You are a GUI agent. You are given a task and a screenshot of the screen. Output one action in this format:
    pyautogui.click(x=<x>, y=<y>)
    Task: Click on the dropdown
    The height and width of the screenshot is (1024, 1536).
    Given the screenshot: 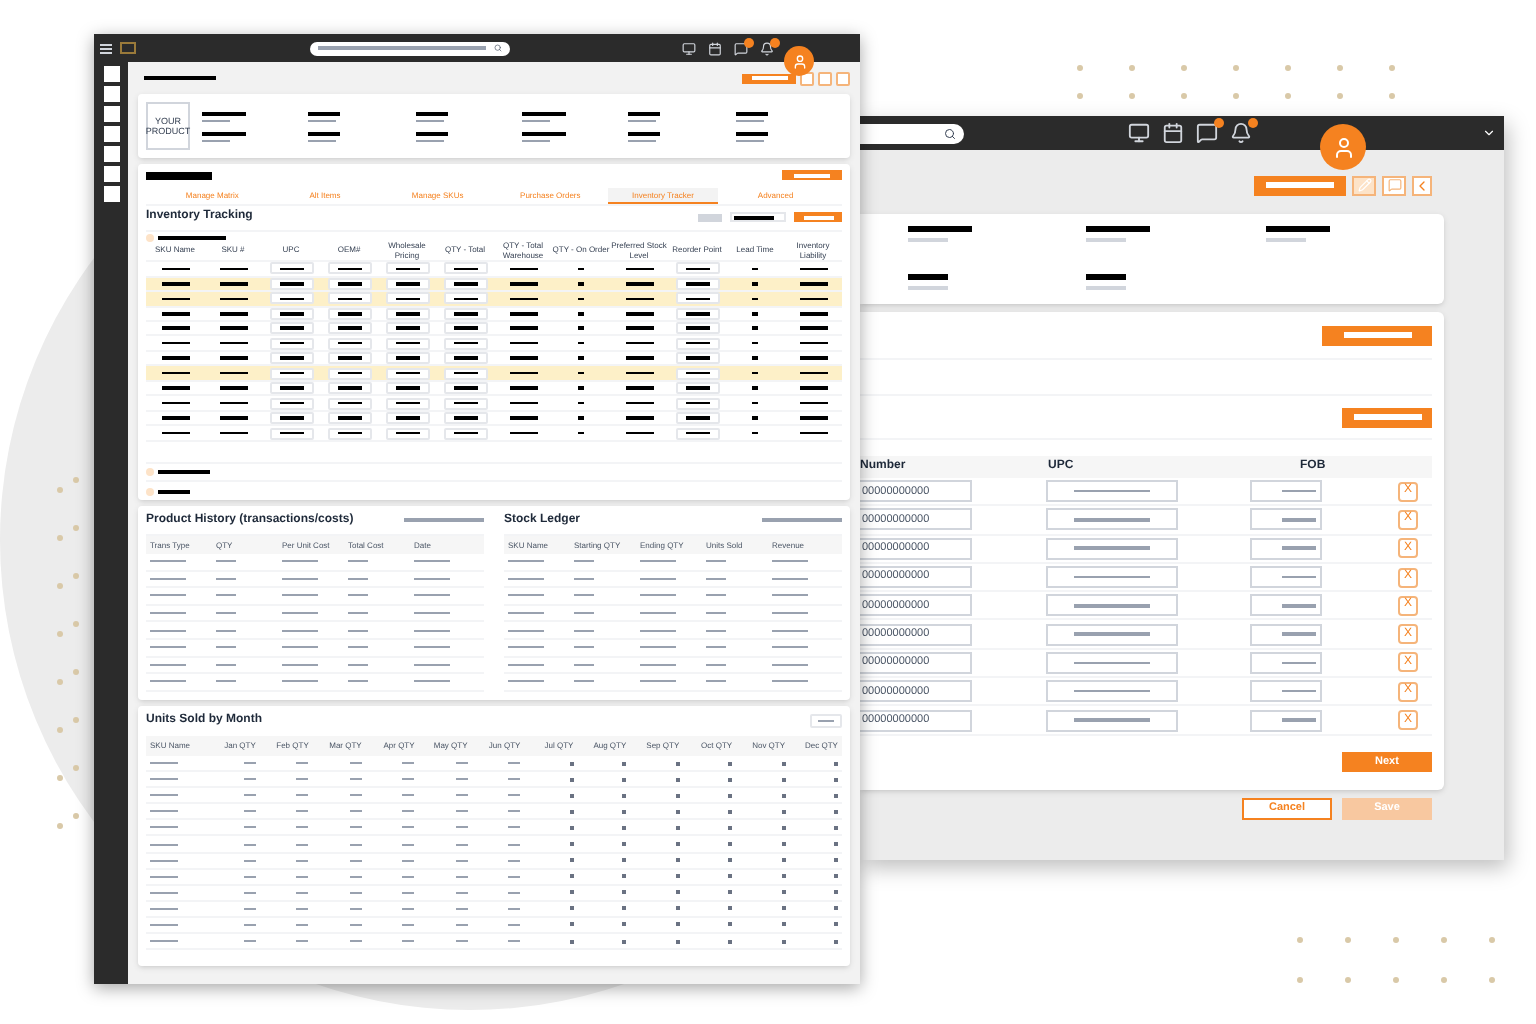 What is the action you would take?
    pyautogui.click(x=758, y=217)
    